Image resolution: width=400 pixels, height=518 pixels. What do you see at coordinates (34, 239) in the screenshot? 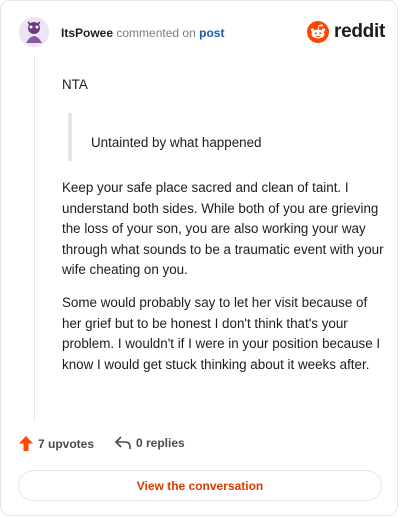
I see `thread-line` at bounding box center [34, 239].